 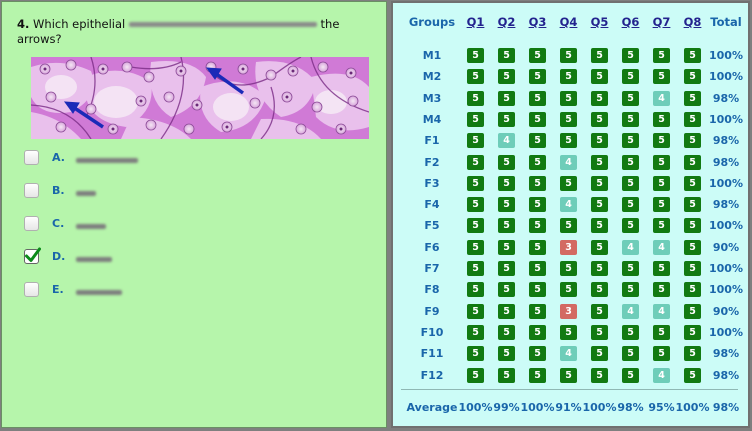 What do you see at coordinates (58, 190) in the screenshot?
I see `choice-b-label: B.` at bounding box center [58, 190].